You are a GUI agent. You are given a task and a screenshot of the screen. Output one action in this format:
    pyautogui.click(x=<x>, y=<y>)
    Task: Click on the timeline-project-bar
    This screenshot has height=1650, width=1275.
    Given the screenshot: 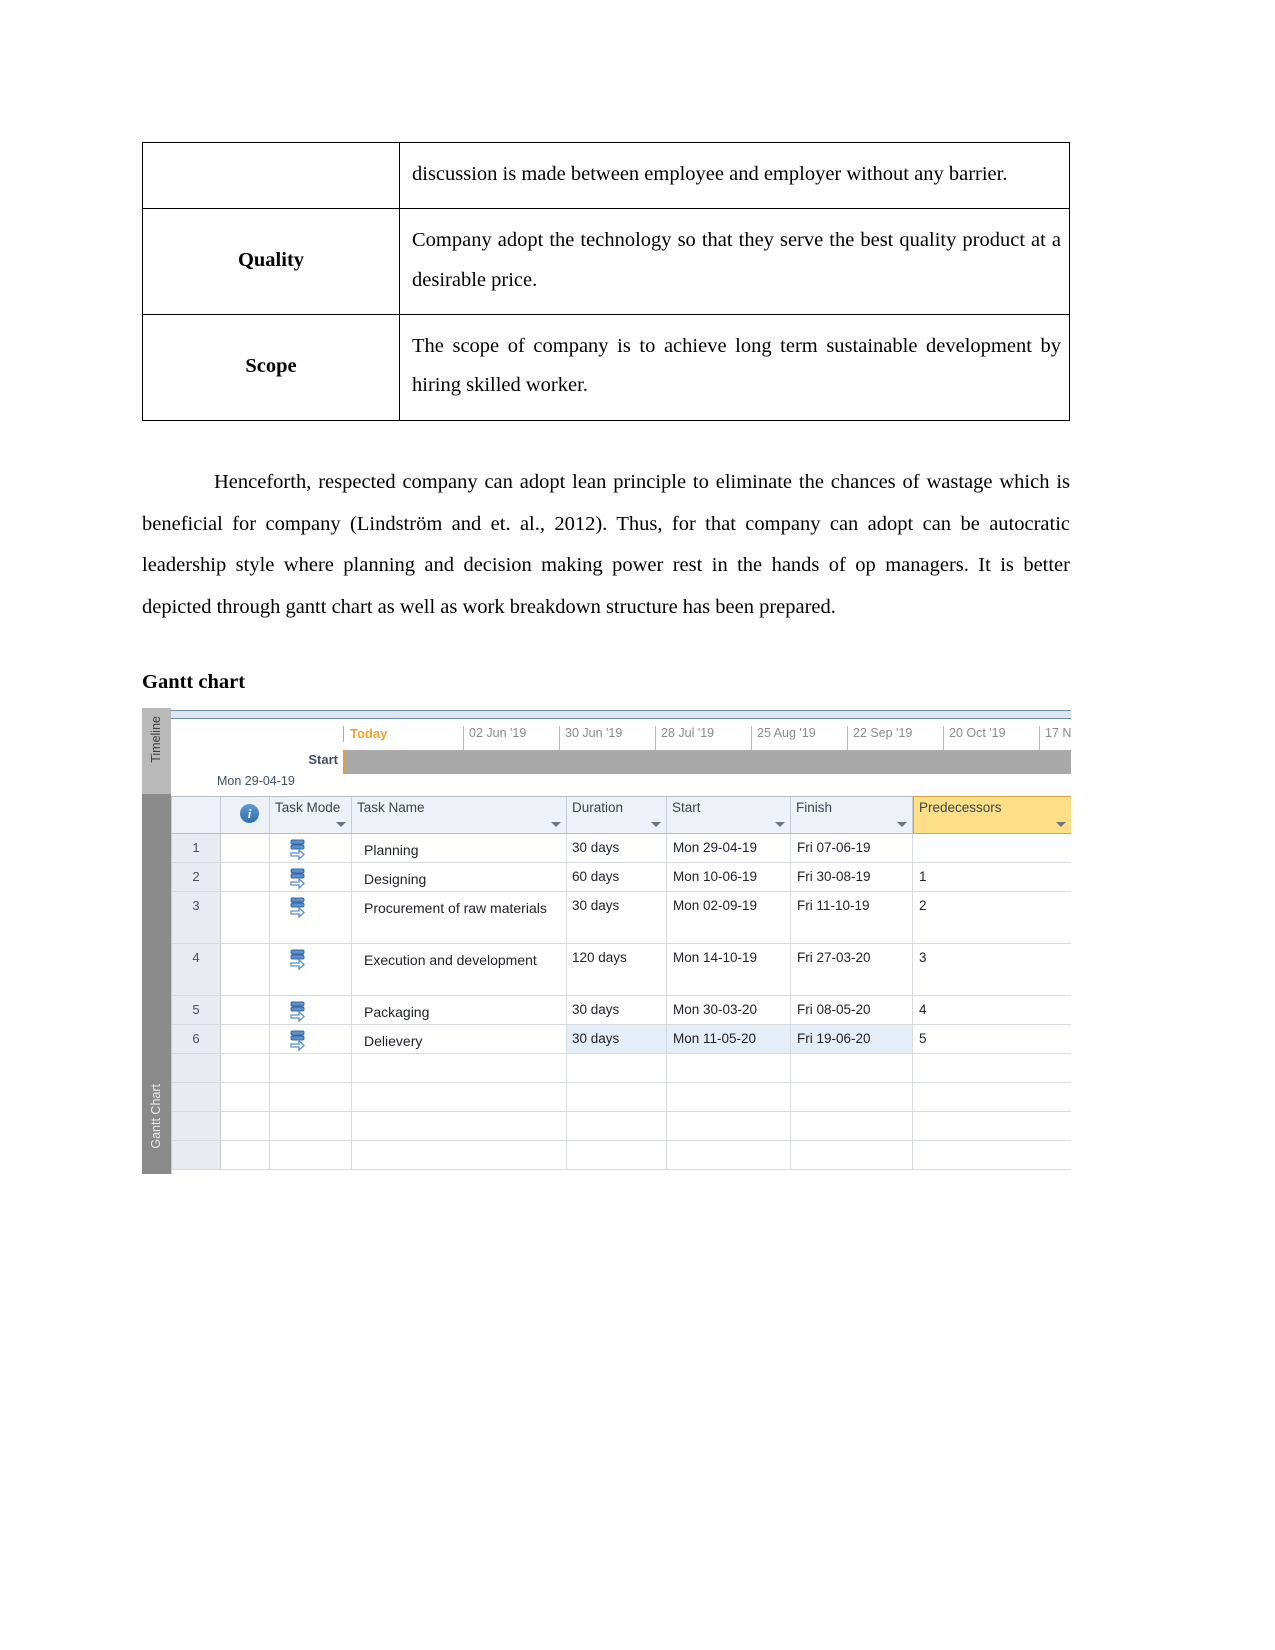 What is the action you would take?
    pyautogui.click(x=707, y=762)
    